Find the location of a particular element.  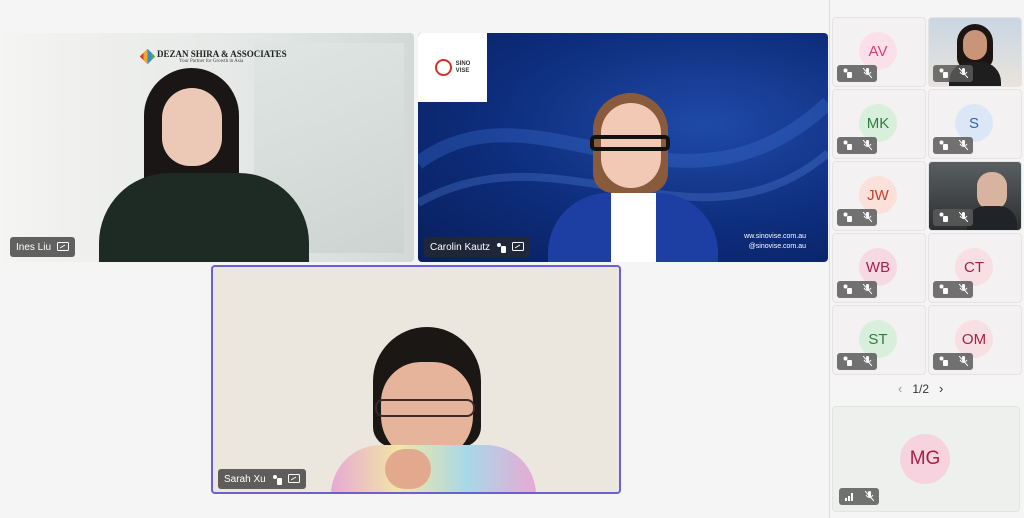

avatar-initials: WB is located at coordinates (878, 267).